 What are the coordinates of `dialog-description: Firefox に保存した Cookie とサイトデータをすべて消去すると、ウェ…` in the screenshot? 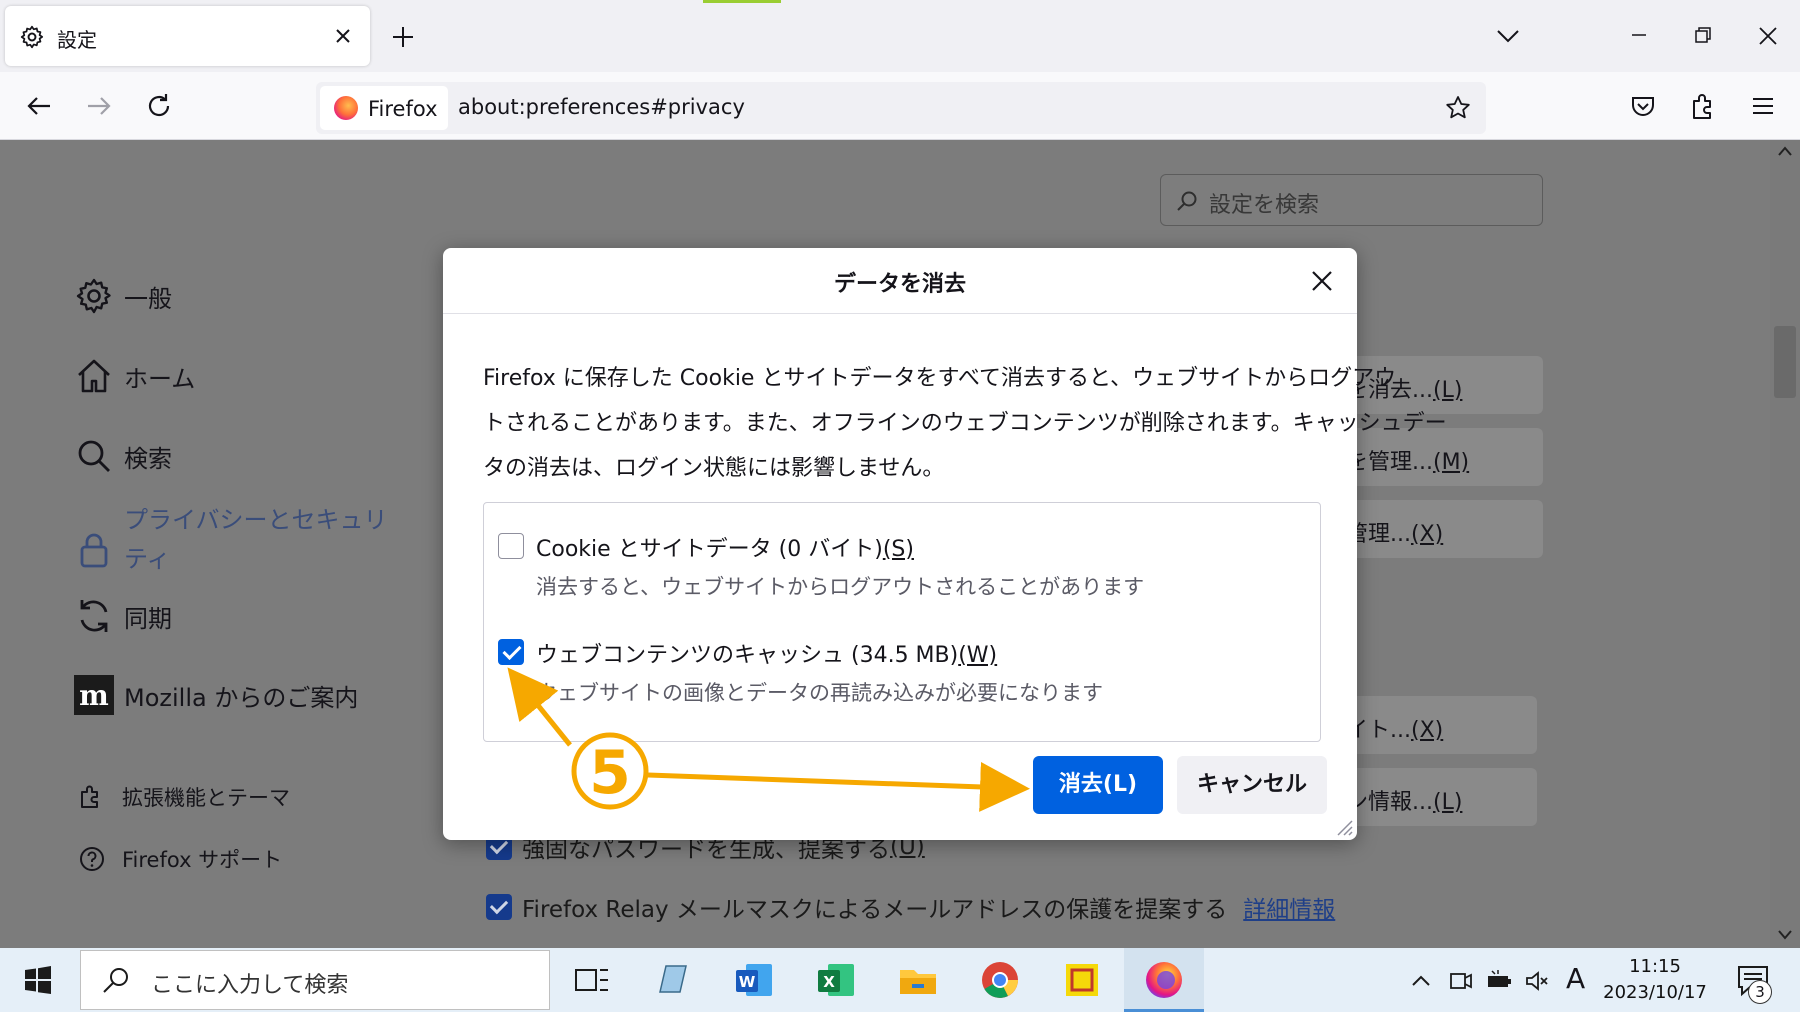 It's located at (965, 423).